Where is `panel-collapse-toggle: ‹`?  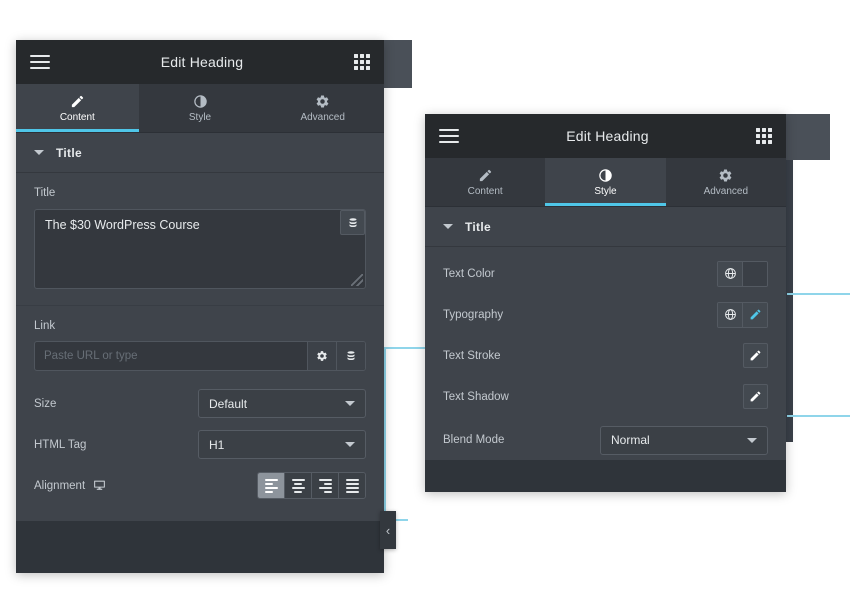 panel-collapse-toggle: ‹ is located at coordinates (388, 530).